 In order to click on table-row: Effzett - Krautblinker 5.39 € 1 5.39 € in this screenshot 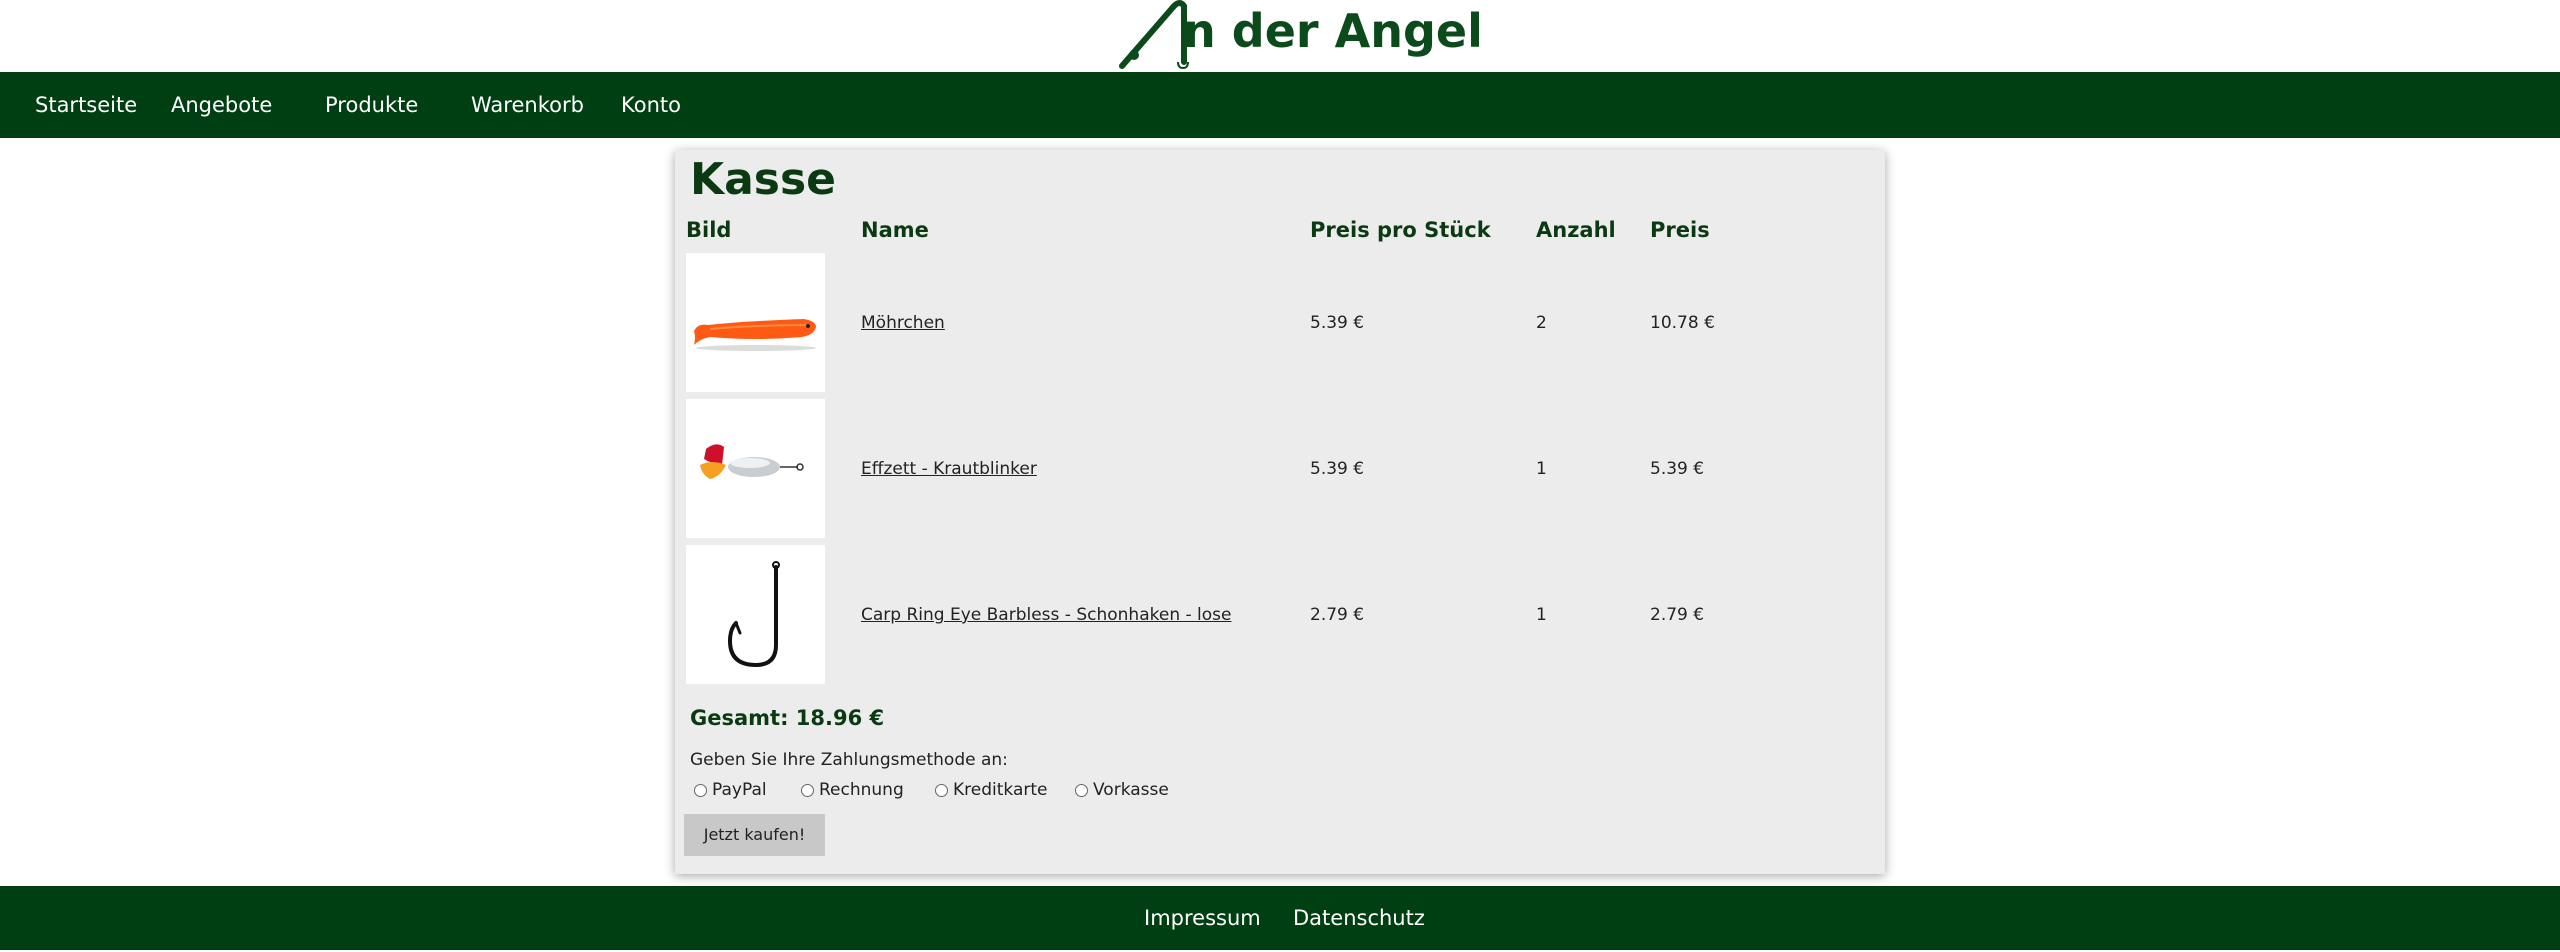, I will do `click(1280, 469)`.